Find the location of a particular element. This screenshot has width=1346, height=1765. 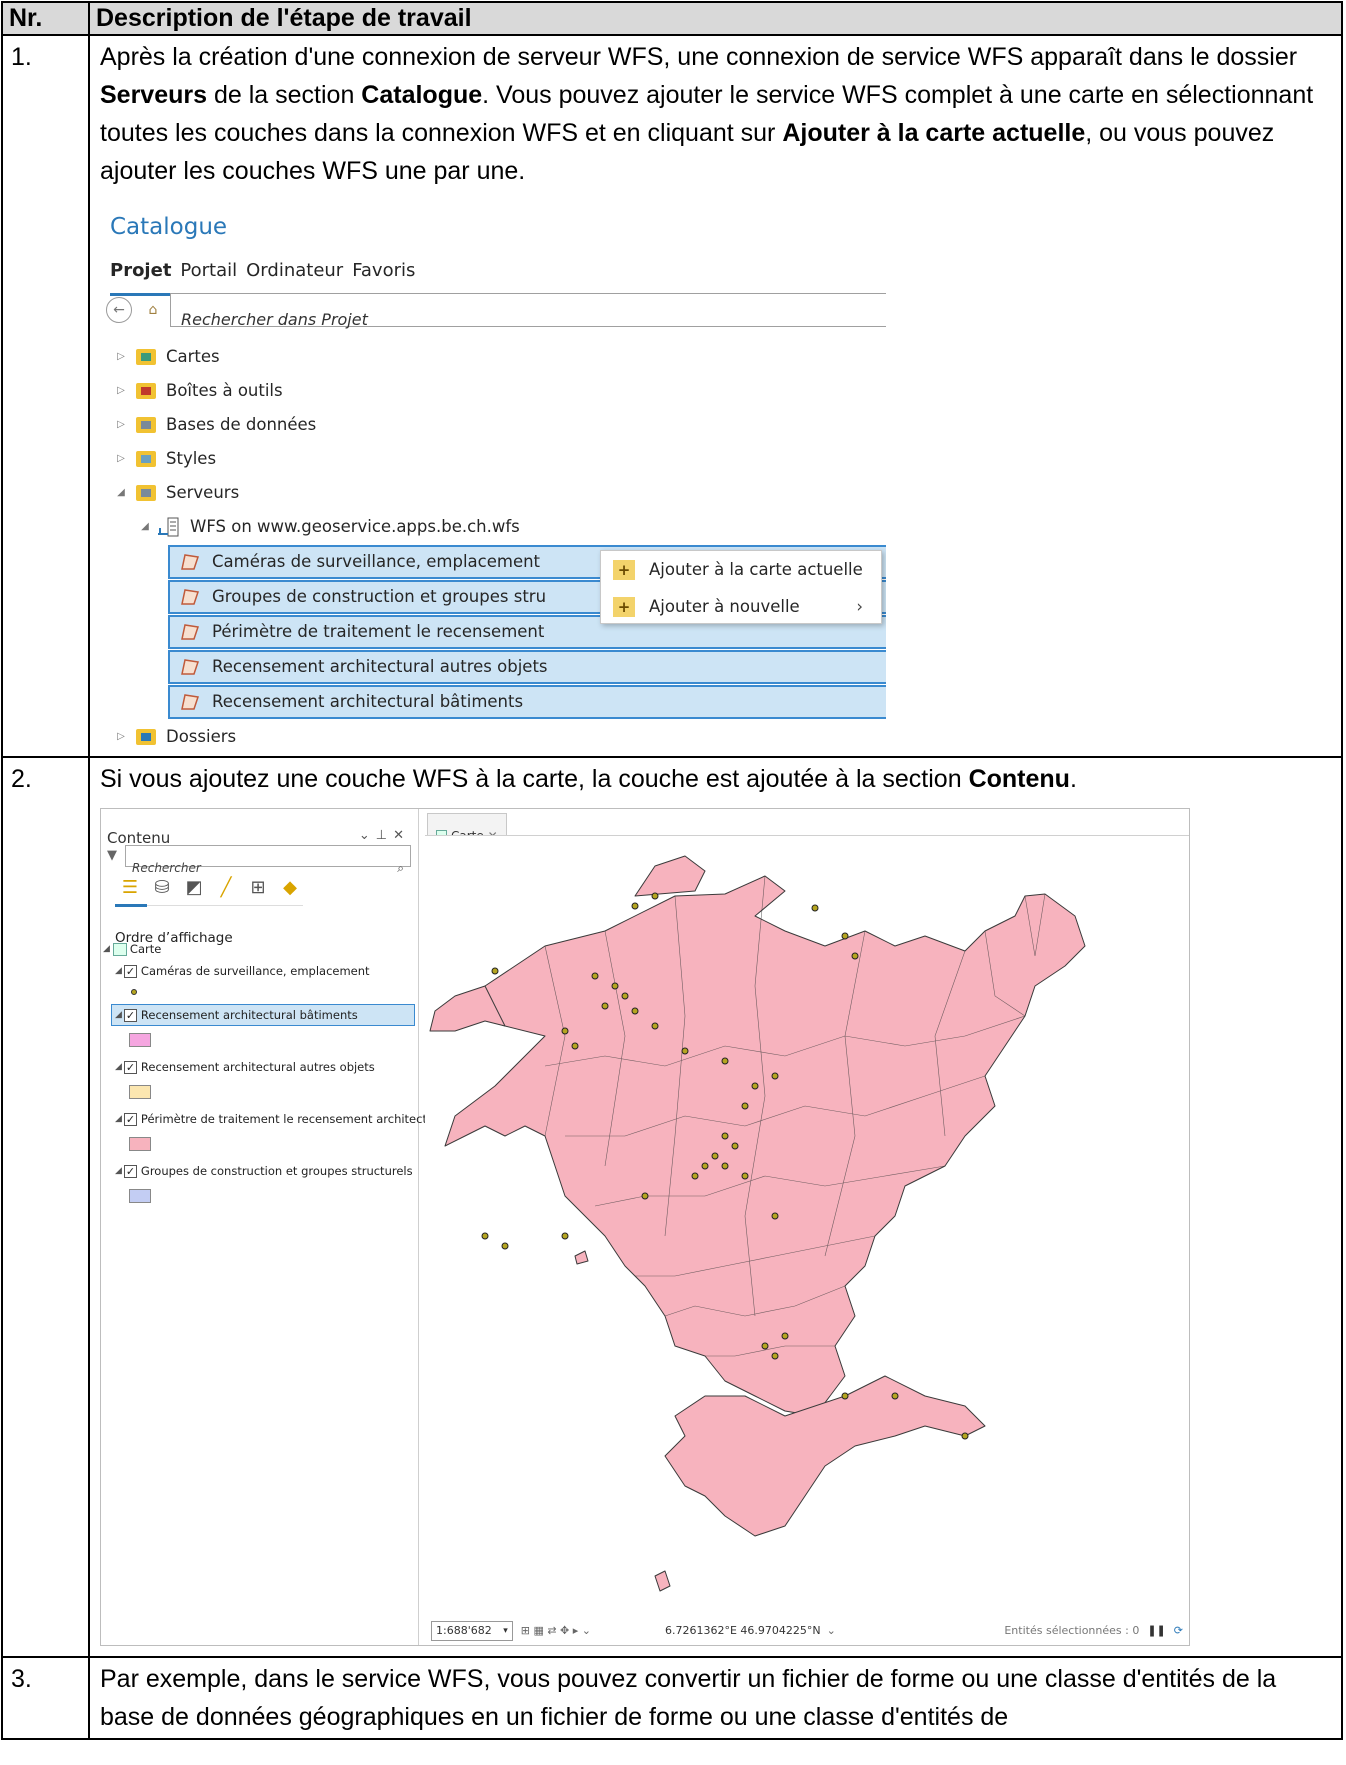

tree-item-dossiers: ▷ Dossiers is located at coordinates (175, 737).